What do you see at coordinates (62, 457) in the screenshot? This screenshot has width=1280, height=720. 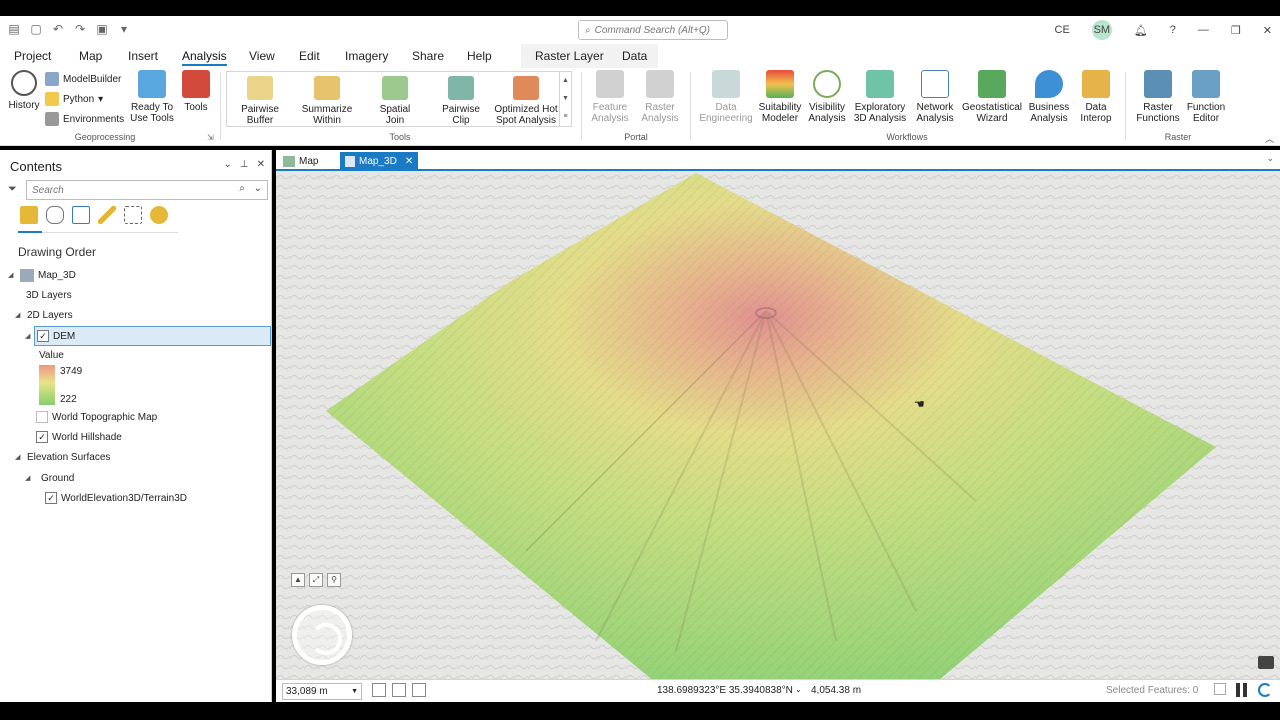 I see `tree-item-elevation-surfaces: ◢ Elevation Surfaces` at bounding box center [62, 457].